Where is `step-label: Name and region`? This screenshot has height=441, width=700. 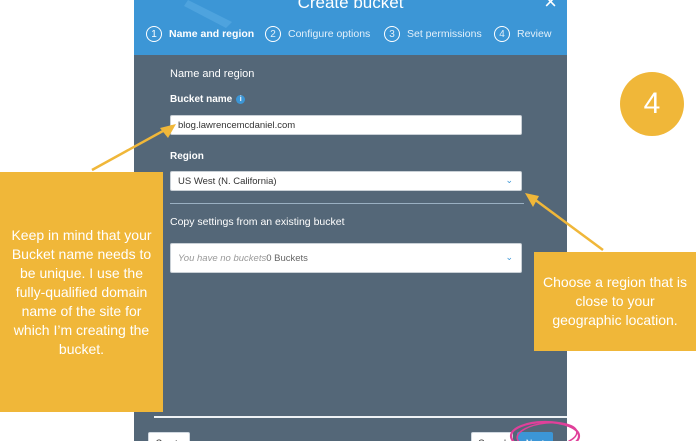
step-label: Name and region is located at coordinates (212, 34).